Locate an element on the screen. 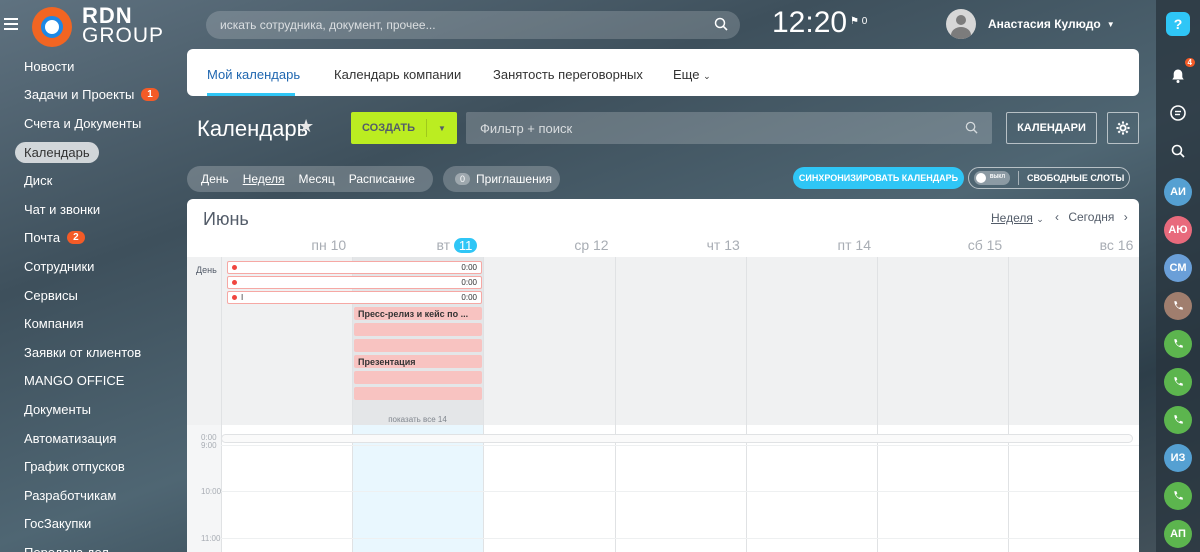  contact-avatar: ИЗ is located at coordinates (1178, 458).